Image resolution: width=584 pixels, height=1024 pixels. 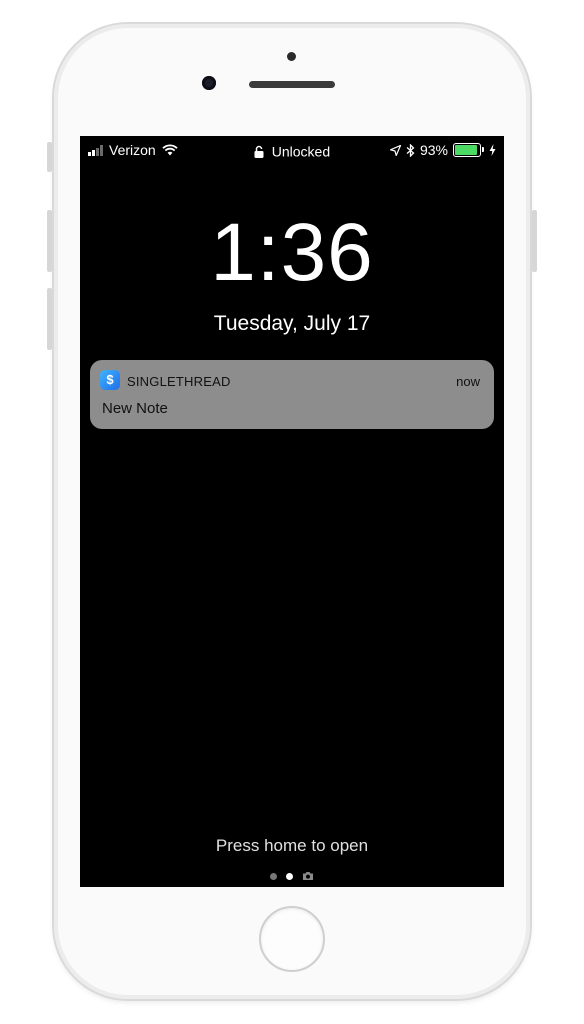 I want to click on power-button, so click(x=534, y=241).